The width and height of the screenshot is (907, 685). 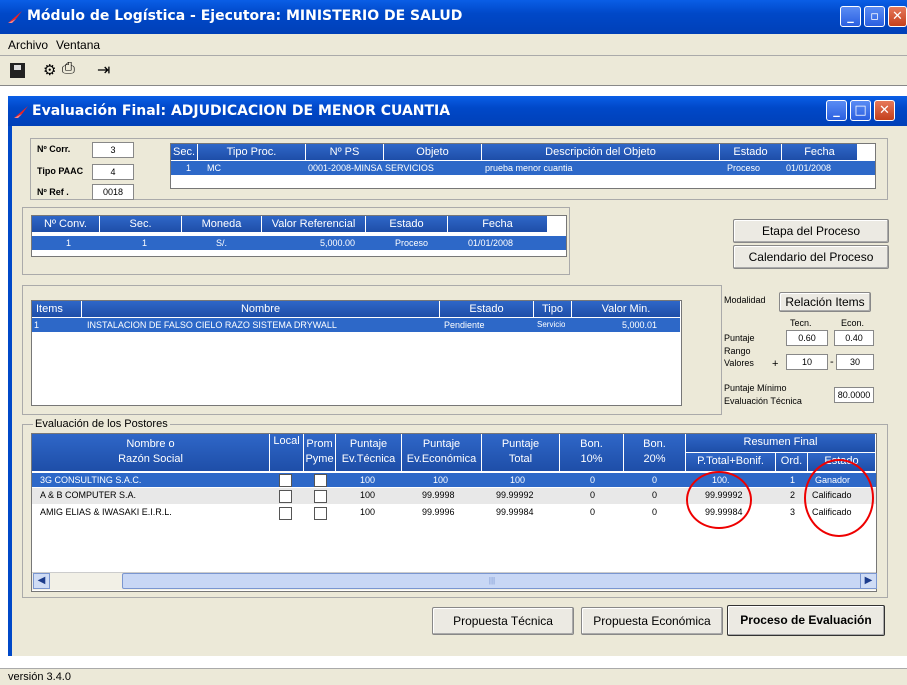 I want to click on minimize-button: _, so click(x=850, y=16).